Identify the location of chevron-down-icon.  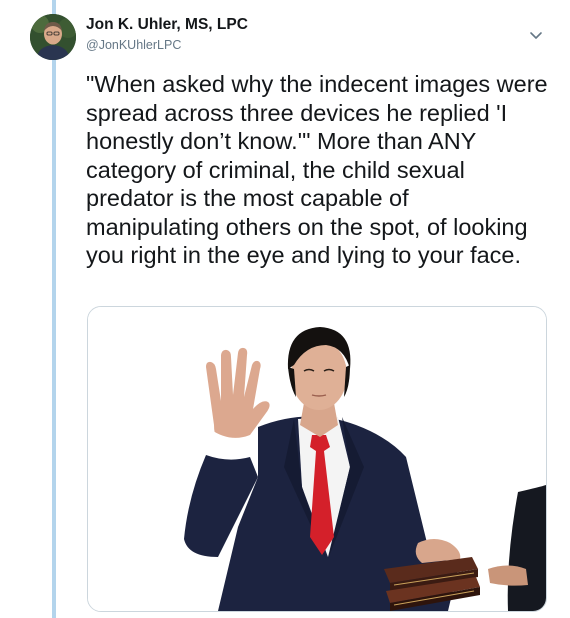
(536, 35).